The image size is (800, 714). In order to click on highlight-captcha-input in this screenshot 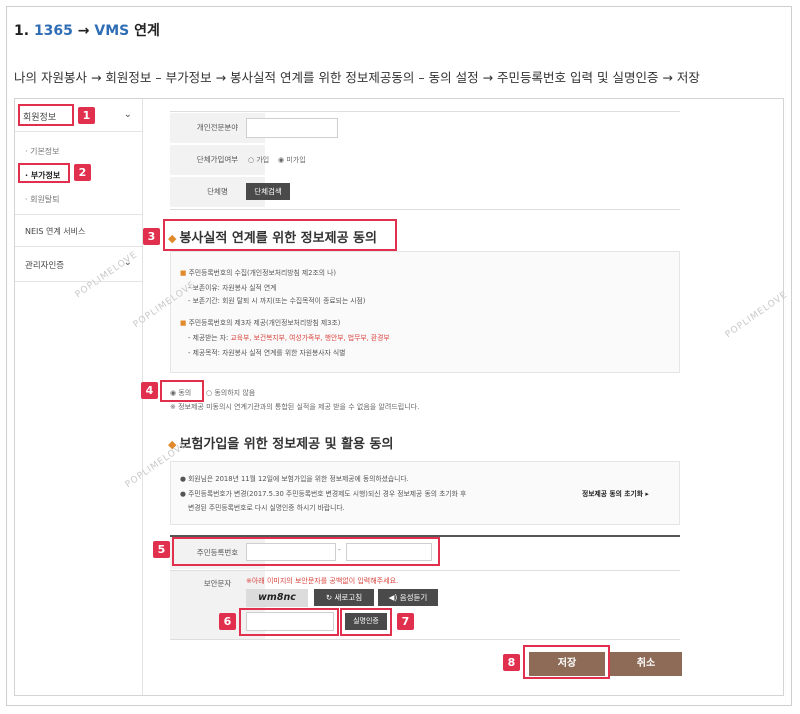, I will do `click(289, 622)`.